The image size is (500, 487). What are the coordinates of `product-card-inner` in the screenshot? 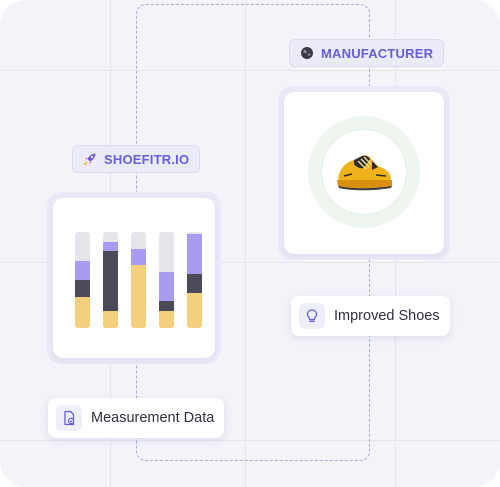 It's located at (364, 173).